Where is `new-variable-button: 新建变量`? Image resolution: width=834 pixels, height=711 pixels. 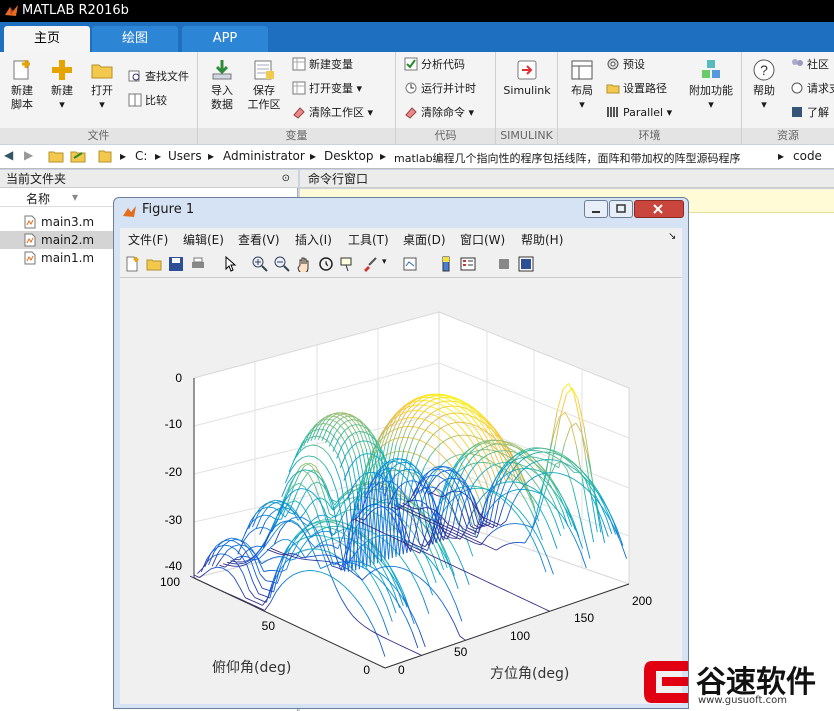 new-variable-button: 新建变量 is located at coordinates (322, 65).